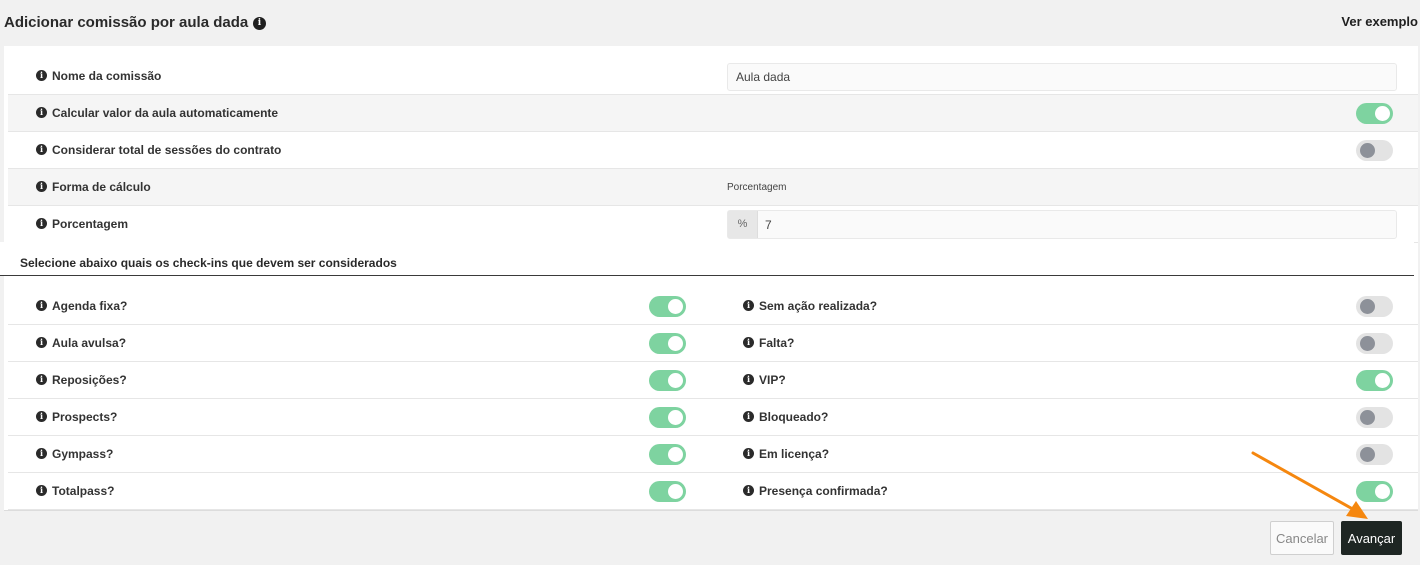 This screenshot has height=565, width=1420. What do you see at coordinates (1062, 224) in the screenshot?
I see `percentage-input: % 7` at bounding box center [1062, 224].